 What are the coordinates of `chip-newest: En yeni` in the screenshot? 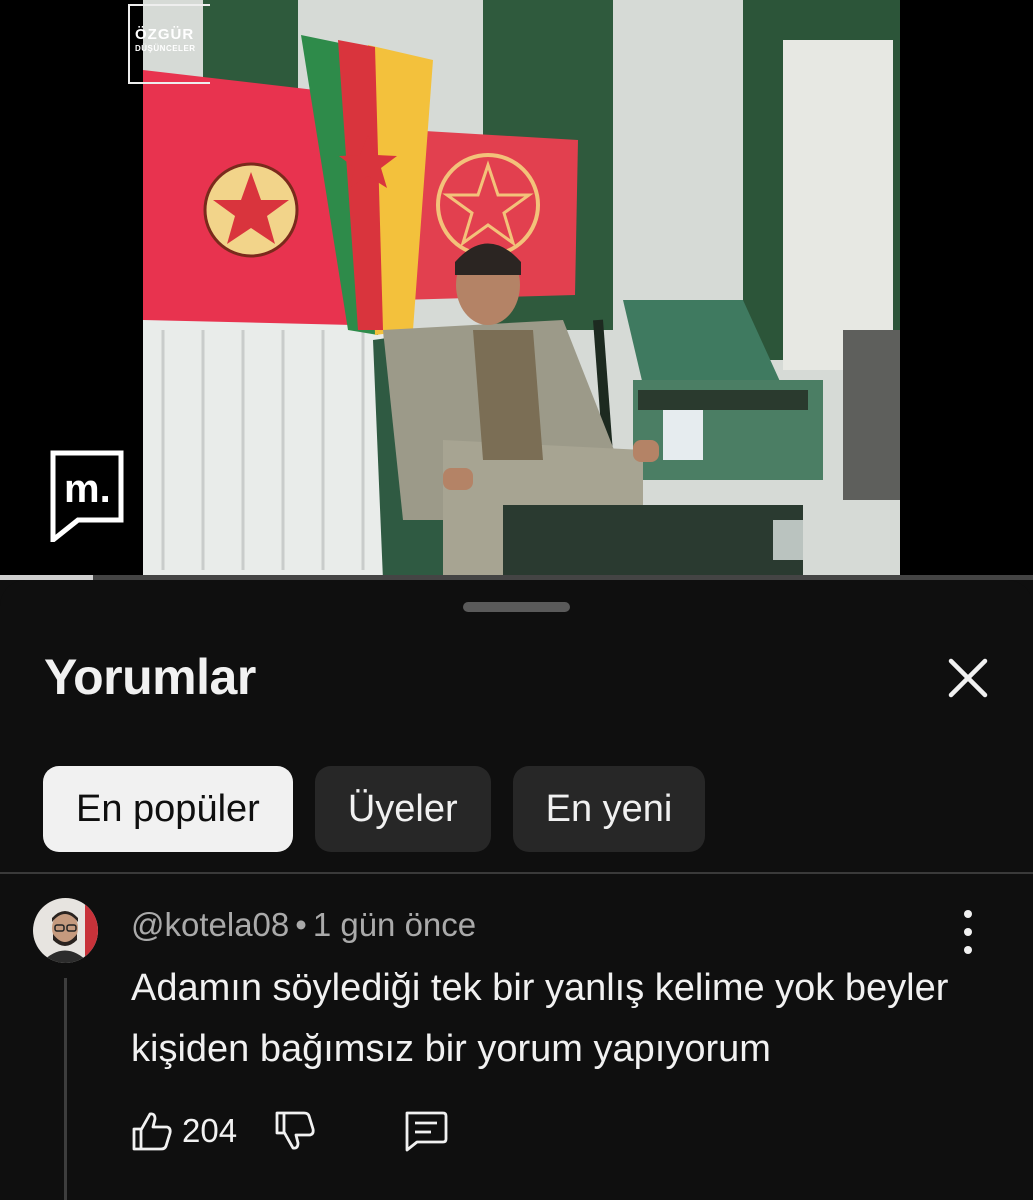 It's located at (609, 809).